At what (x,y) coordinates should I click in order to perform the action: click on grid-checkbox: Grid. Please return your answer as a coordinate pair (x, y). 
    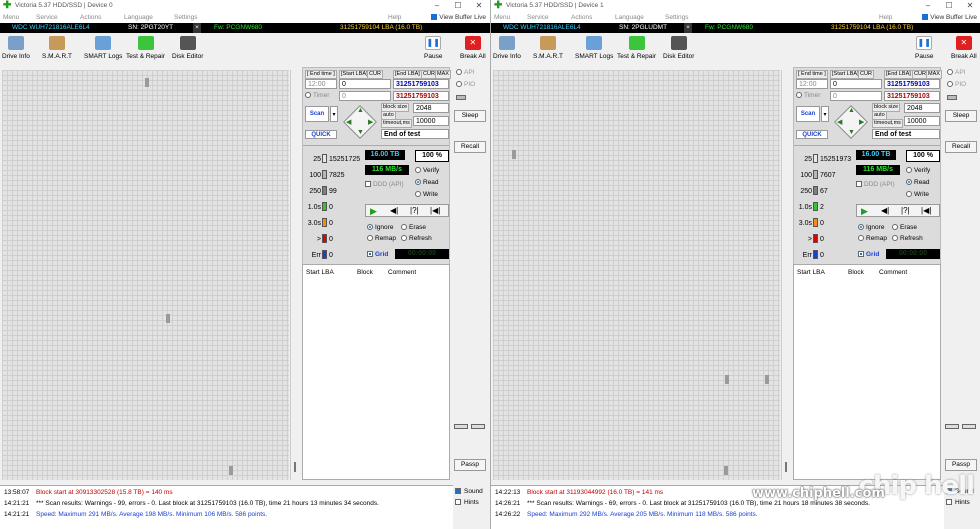
    Looking at the image, I should click on (377, 255).